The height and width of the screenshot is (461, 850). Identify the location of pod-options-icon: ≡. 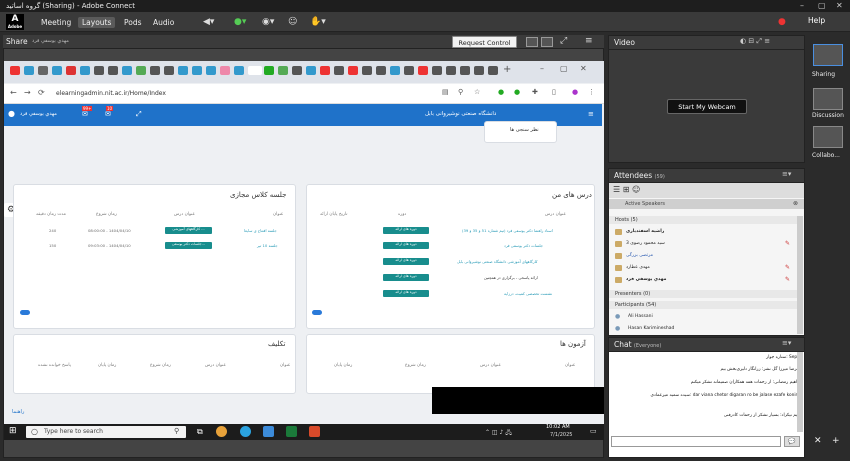
(589, 41).